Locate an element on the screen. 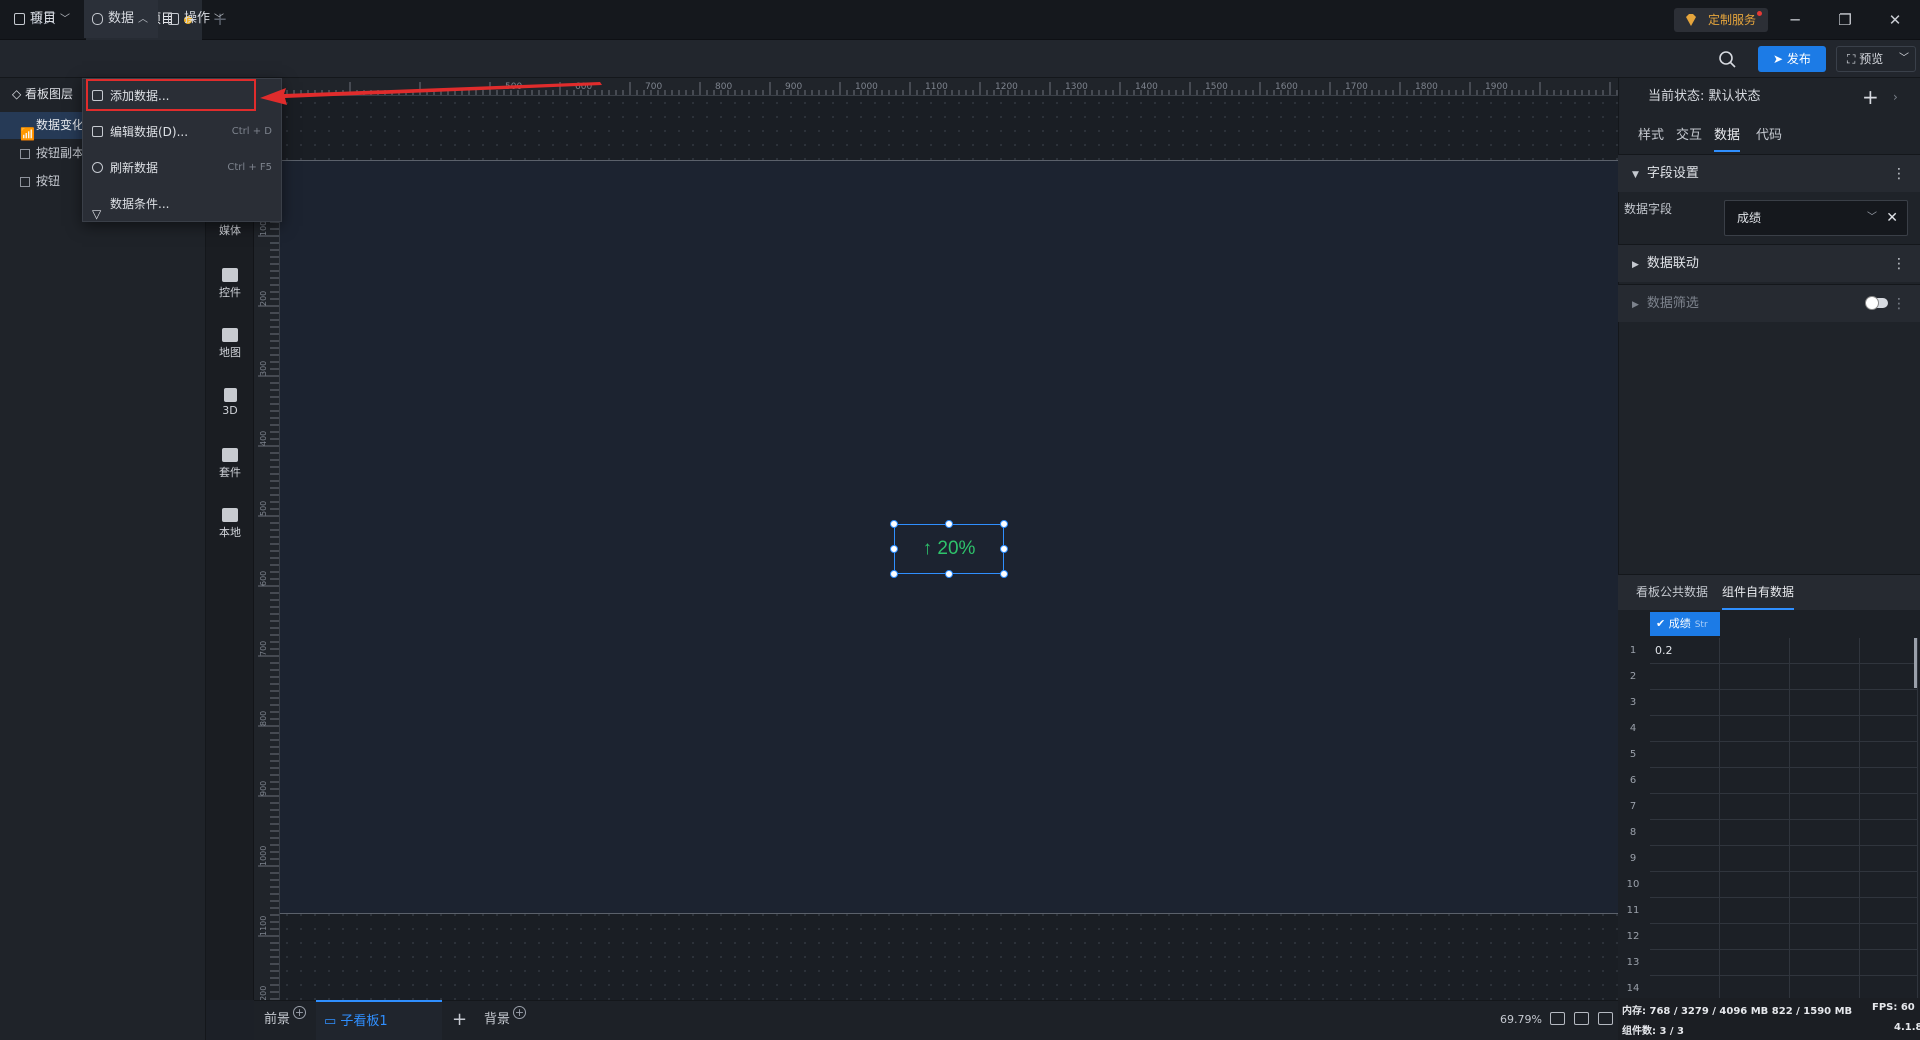 The height and width of the screenshot is (1040, 1920). terminal-icon is located at coordinates (1605, 1018).